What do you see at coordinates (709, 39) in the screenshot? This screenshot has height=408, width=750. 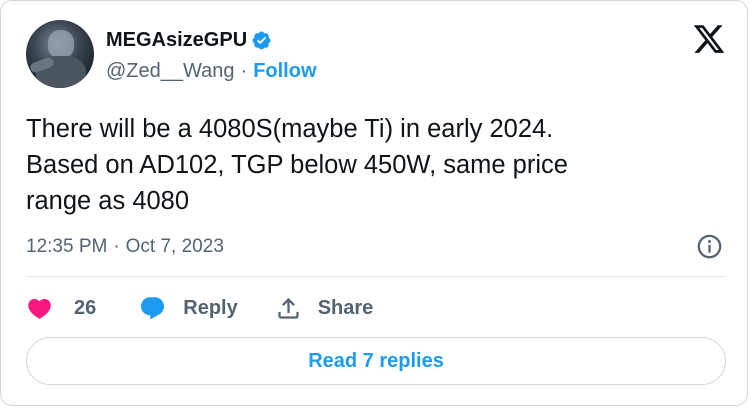 I see `x-logo-icon` at bounding box center [709, 39].